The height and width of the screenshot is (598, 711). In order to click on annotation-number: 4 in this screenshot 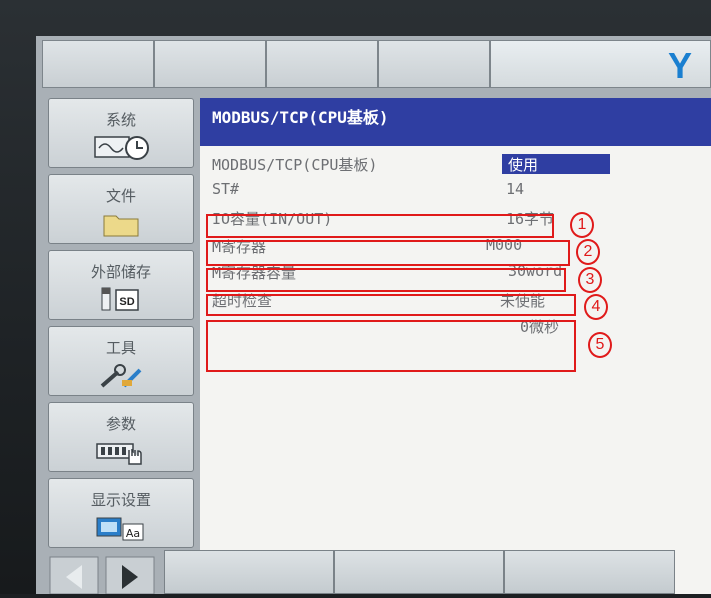, I will do `click(596, 307)`.